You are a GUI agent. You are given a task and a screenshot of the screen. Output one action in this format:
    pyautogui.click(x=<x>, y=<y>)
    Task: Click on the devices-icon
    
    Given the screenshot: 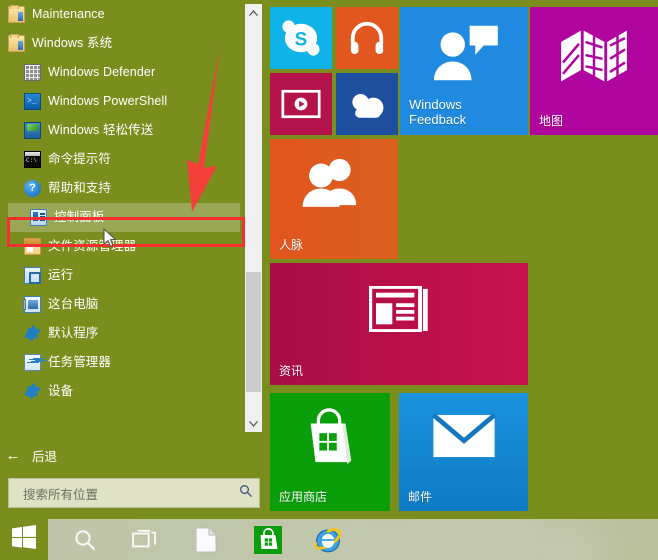 What is the action you would take?
    pyautogui.click(x=32, y=391)
    